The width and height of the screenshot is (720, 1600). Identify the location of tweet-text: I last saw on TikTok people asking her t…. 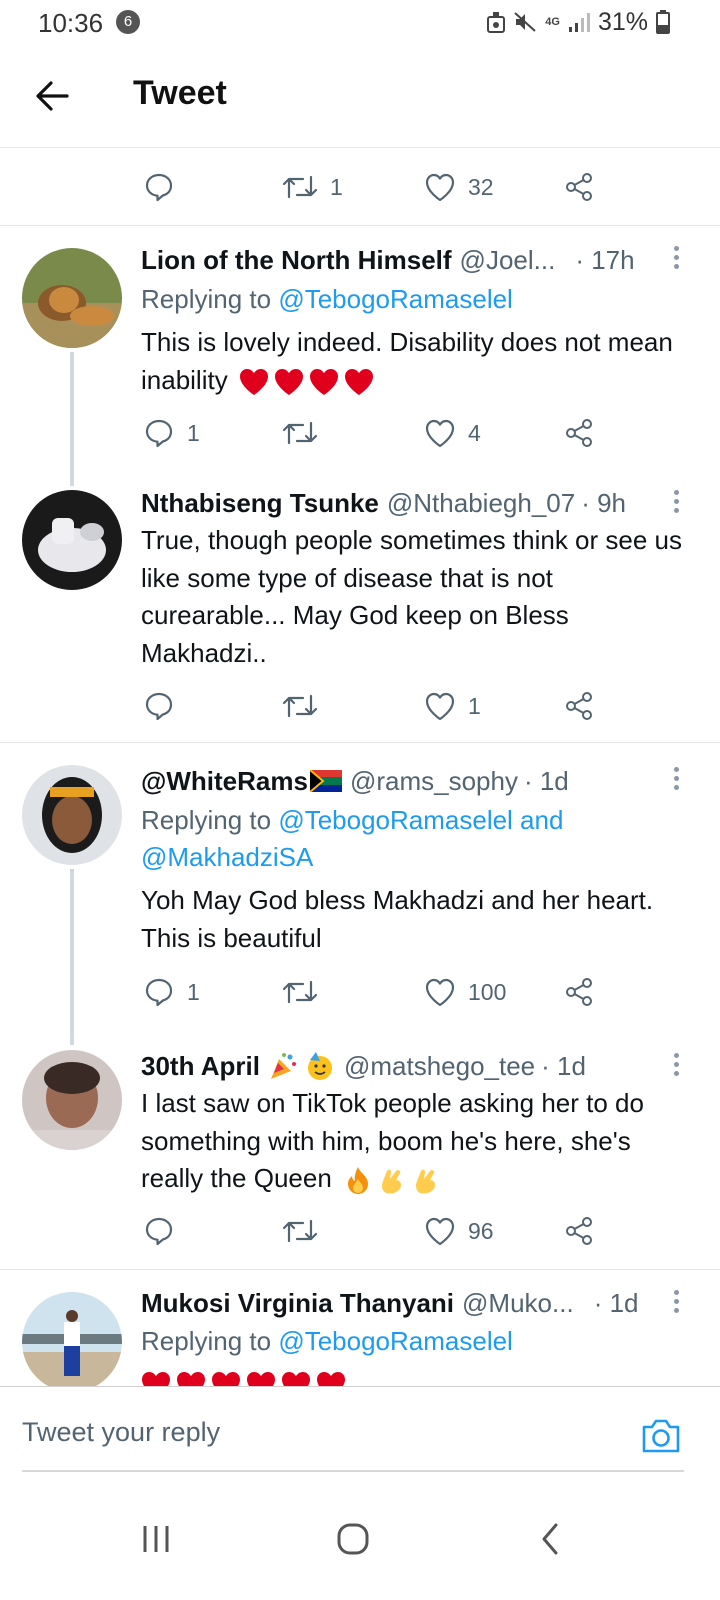
(418, 1141).